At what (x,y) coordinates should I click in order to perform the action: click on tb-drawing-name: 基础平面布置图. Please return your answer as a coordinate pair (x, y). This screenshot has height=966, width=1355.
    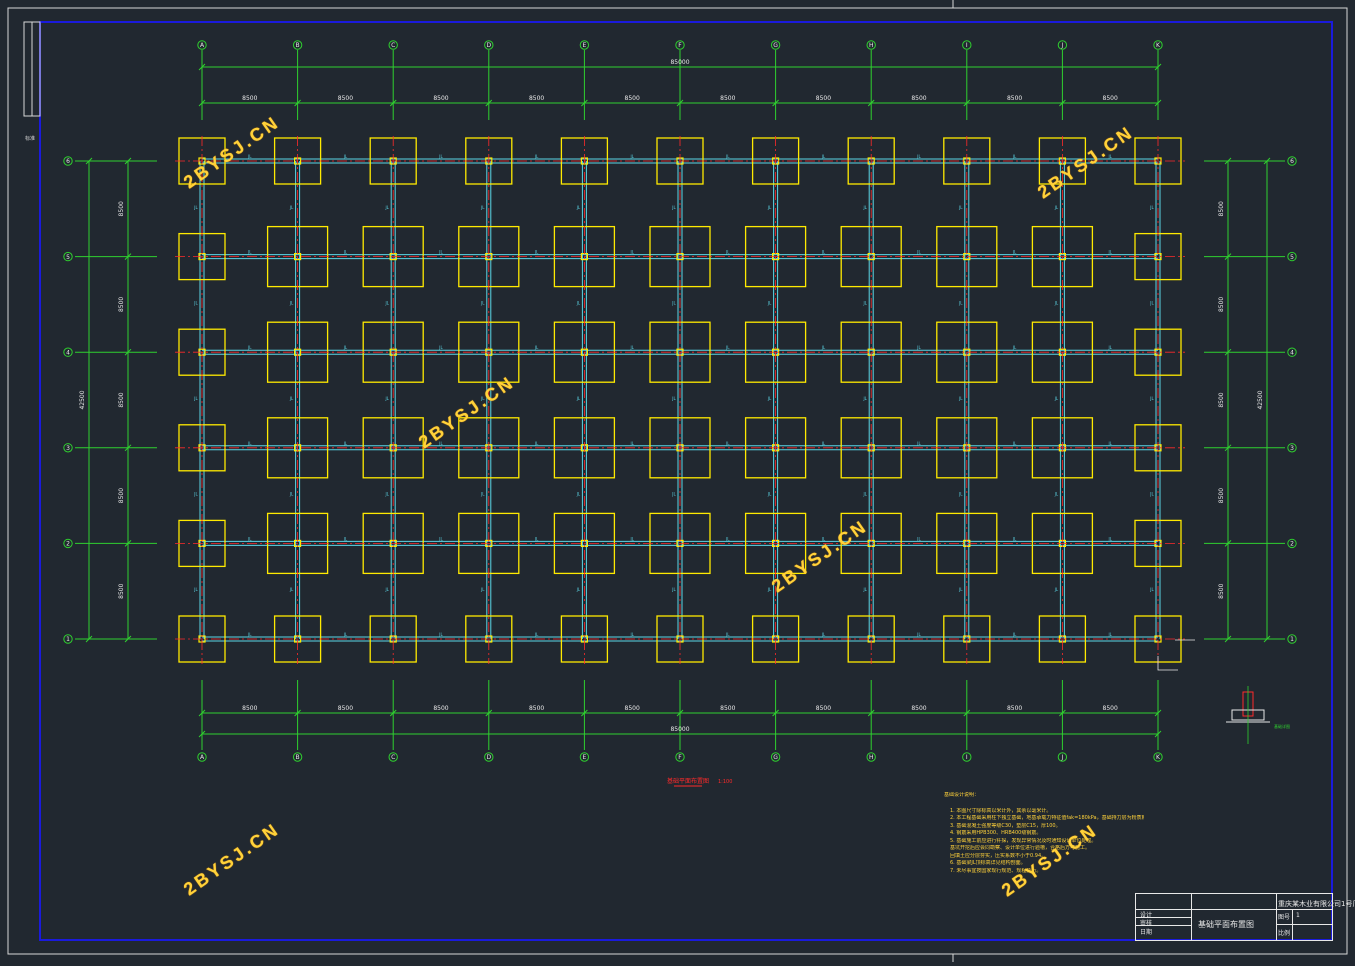
    Looking at the image, I should click on (1226, 924).